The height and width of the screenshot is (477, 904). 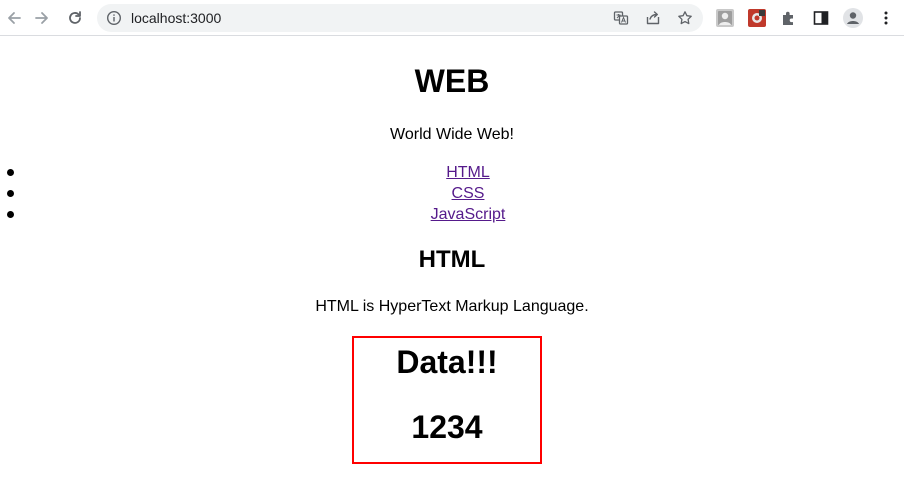 I want to click on page-title: WEB, so click(x=452, y=81).